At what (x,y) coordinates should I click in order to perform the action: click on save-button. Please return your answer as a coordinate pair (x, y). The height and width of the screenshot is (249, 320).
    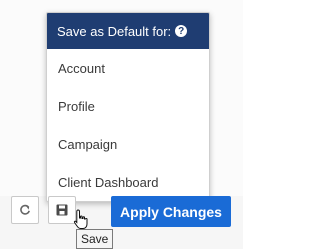
    Looking at the image, I should click on (62, 210).